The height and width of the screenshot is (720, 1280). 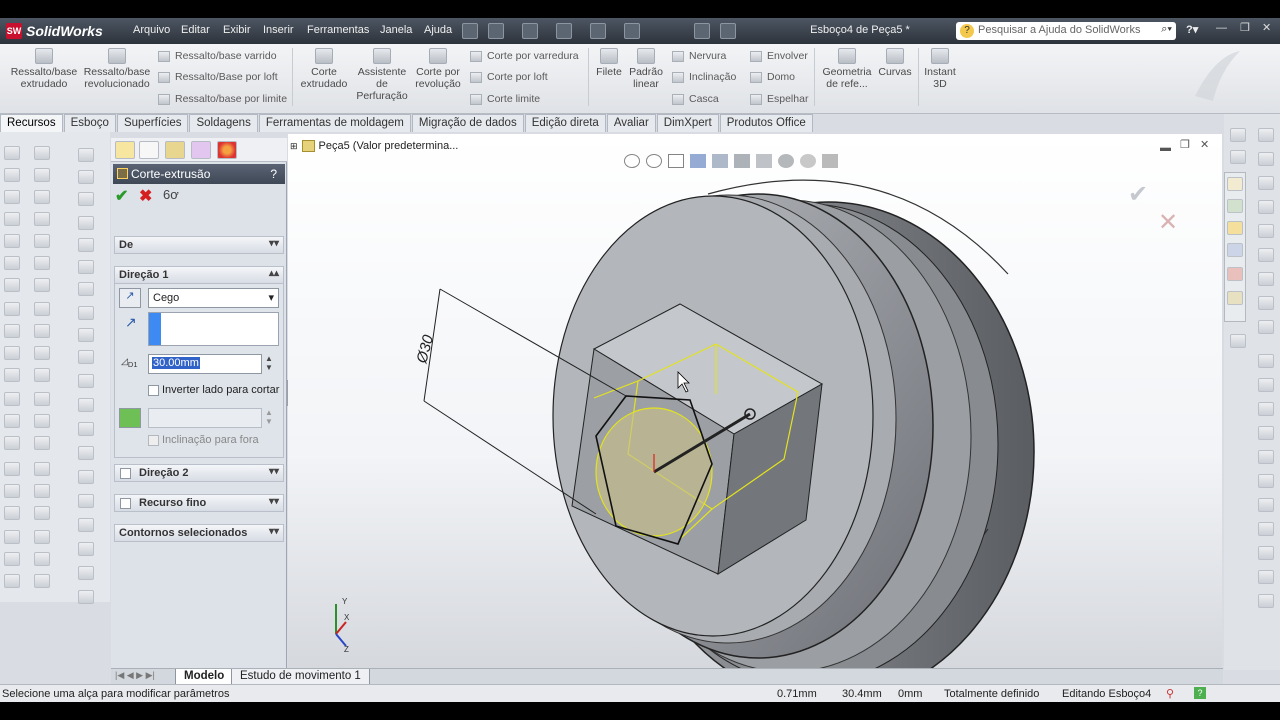 I want to click on inverter-checkbox: Inverter lado para cortar, so click(x=218, y=391).